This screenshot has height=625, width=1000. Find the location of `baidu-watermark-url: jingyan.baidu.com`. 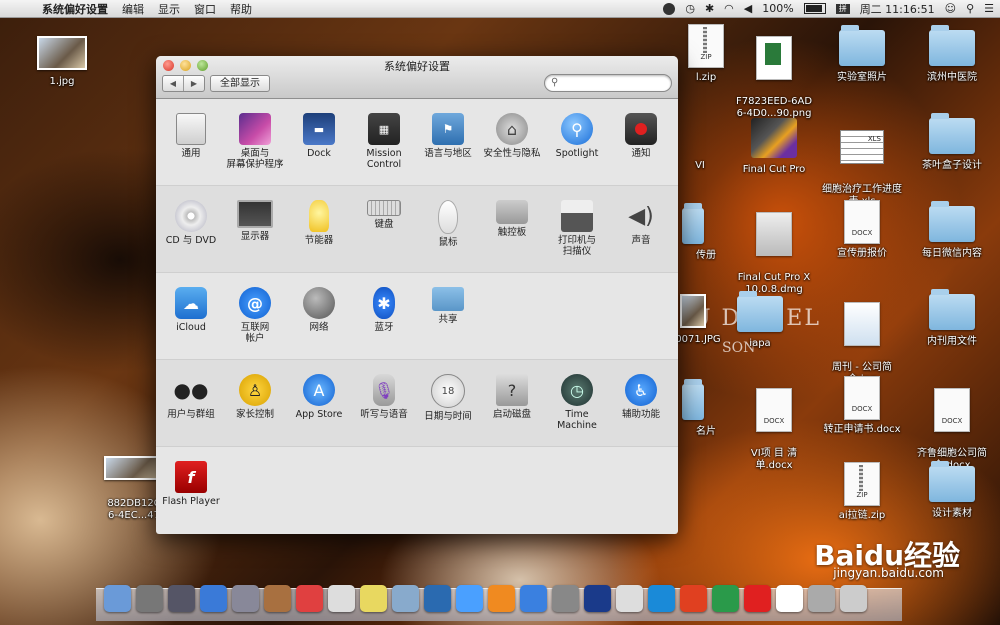

baidu-watermark-url: jingyan.baidu.com is located at coordinates (888, 573).